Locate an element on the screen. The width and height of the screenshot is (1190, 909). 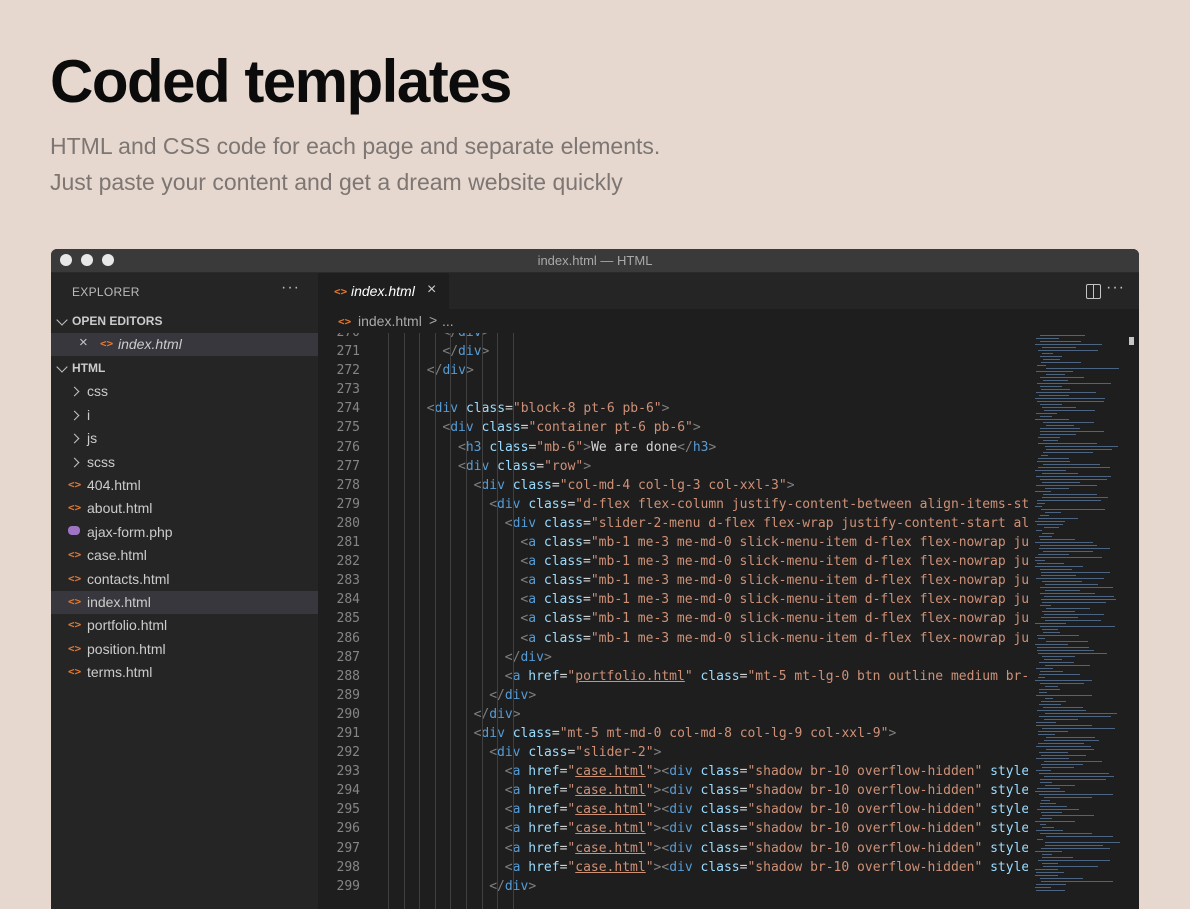
html-file-icon: <> is located at coordinates (75, 672).